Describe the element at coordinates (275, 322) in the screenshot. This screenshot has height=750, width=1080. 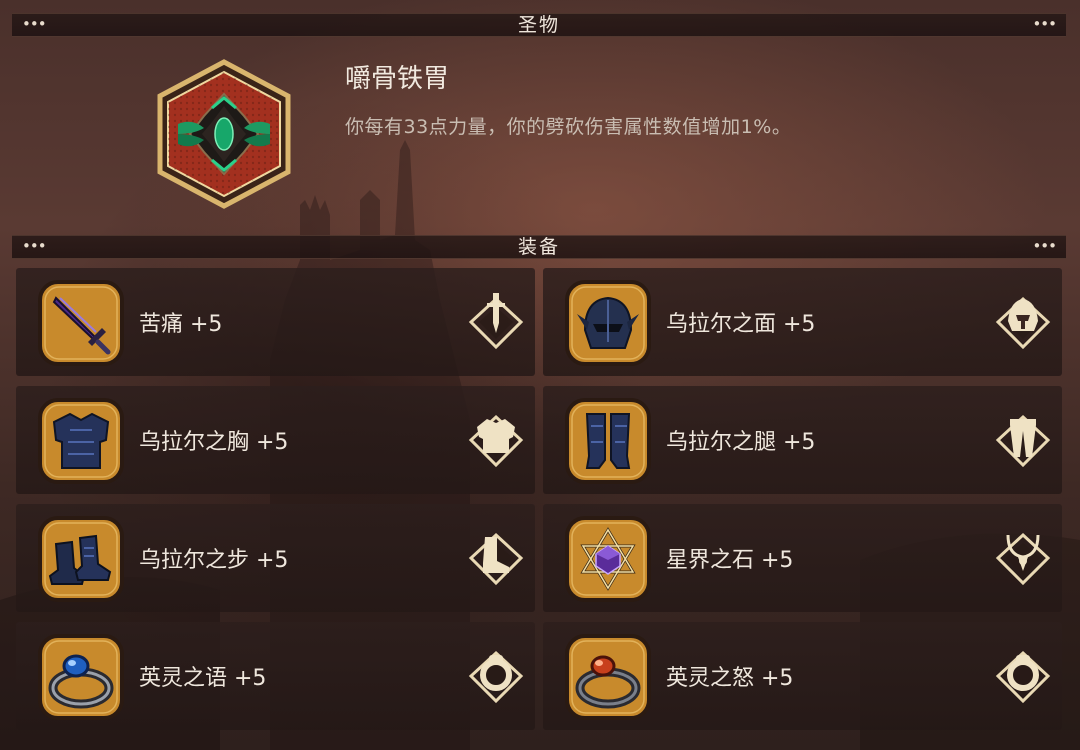
I see `equipment-item-card: 苦痛 +5` at that location.